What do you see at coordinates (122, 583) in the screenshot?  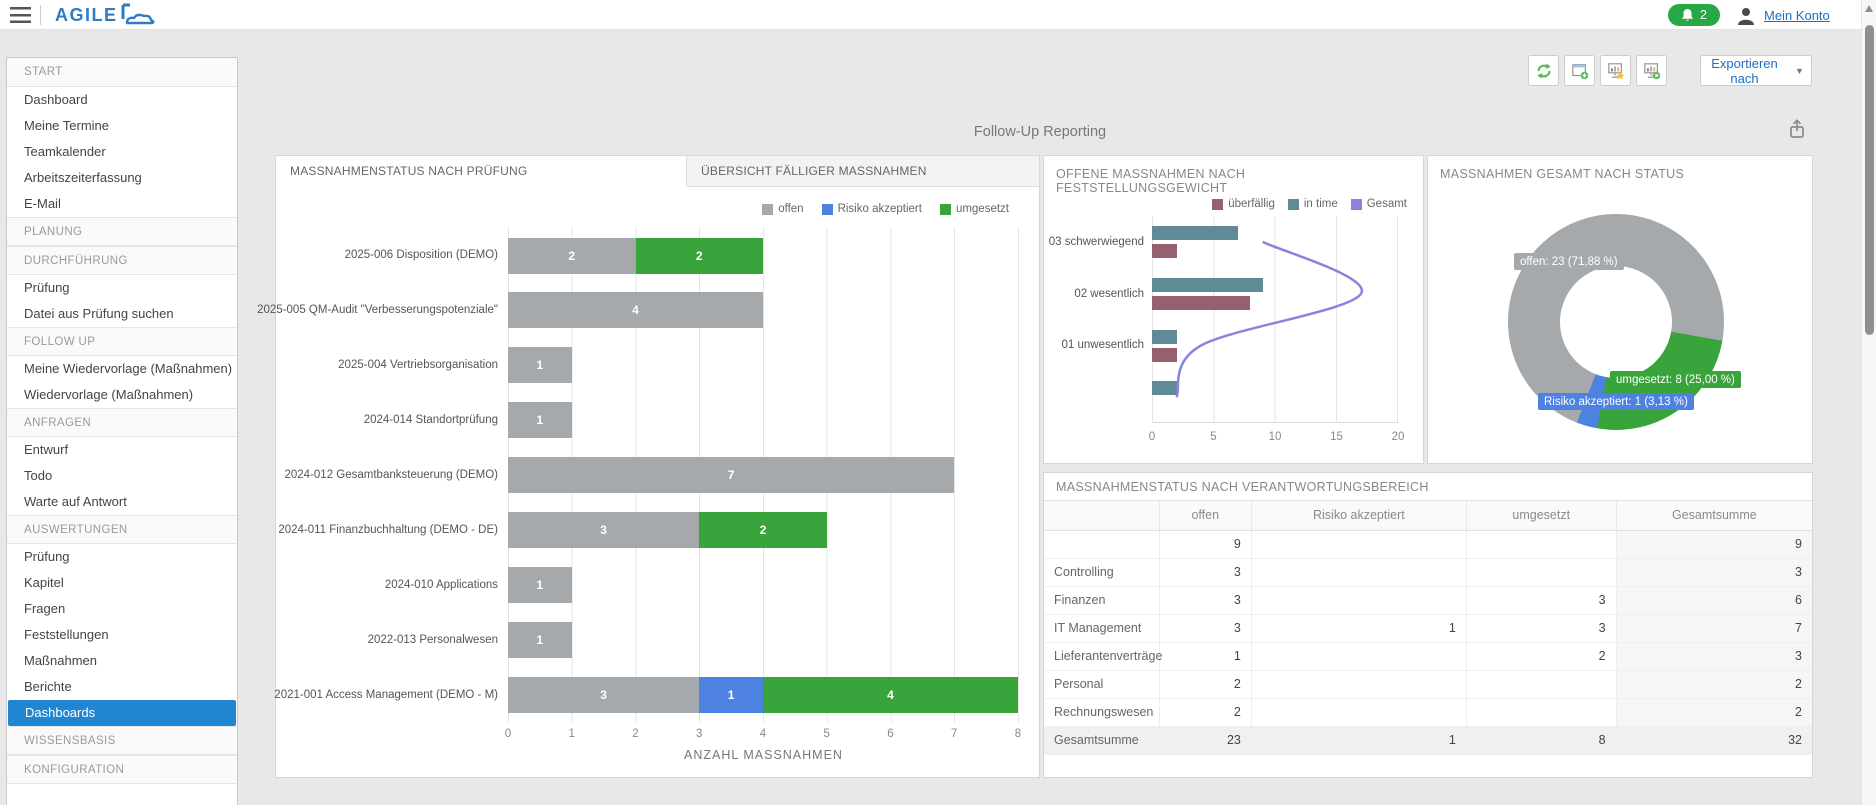 I see `sidebar-item-kapitel: Kapitel` at bounding box center [122, 583].